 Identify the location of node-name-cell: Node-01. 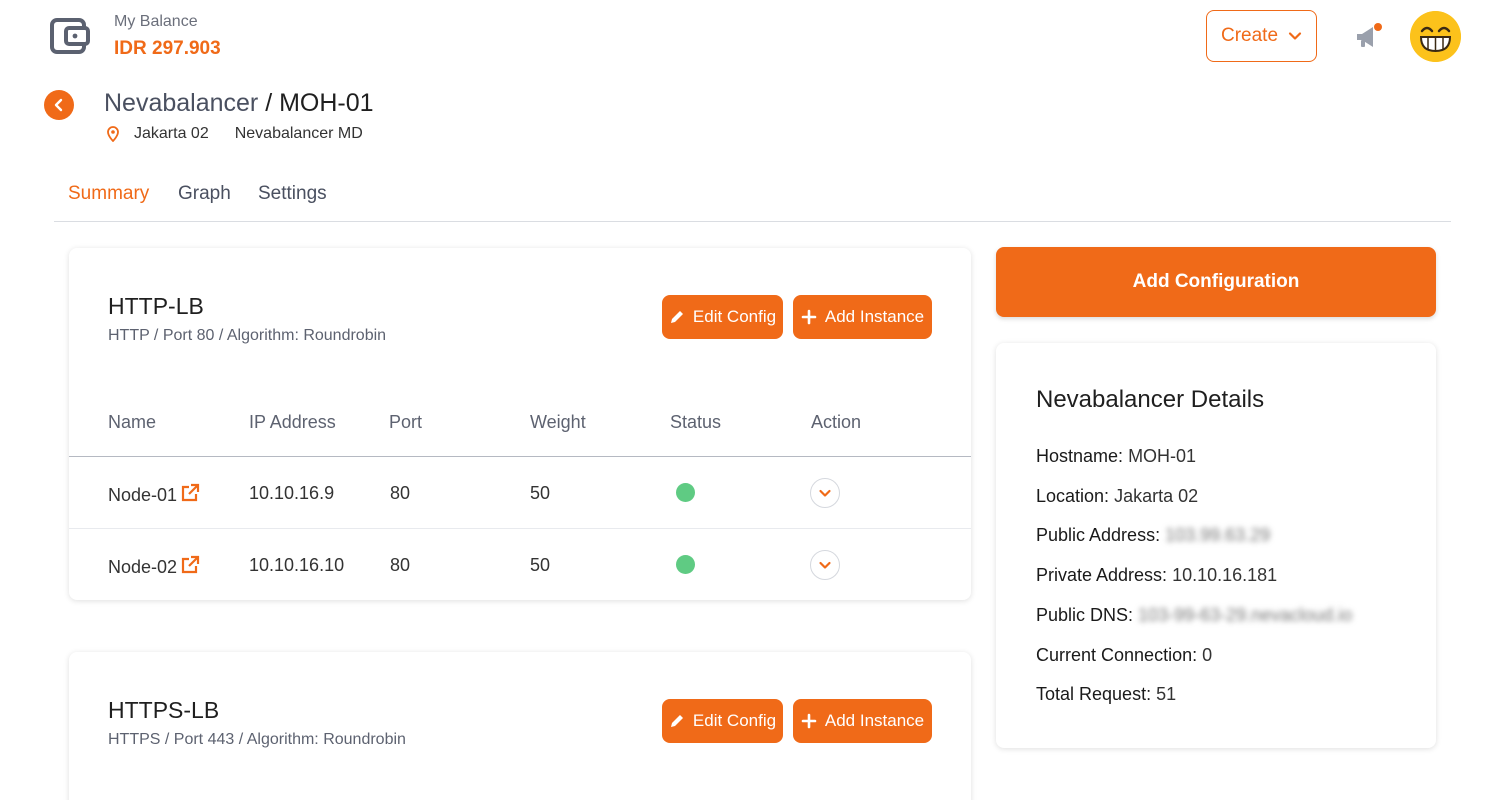
(154, 494).